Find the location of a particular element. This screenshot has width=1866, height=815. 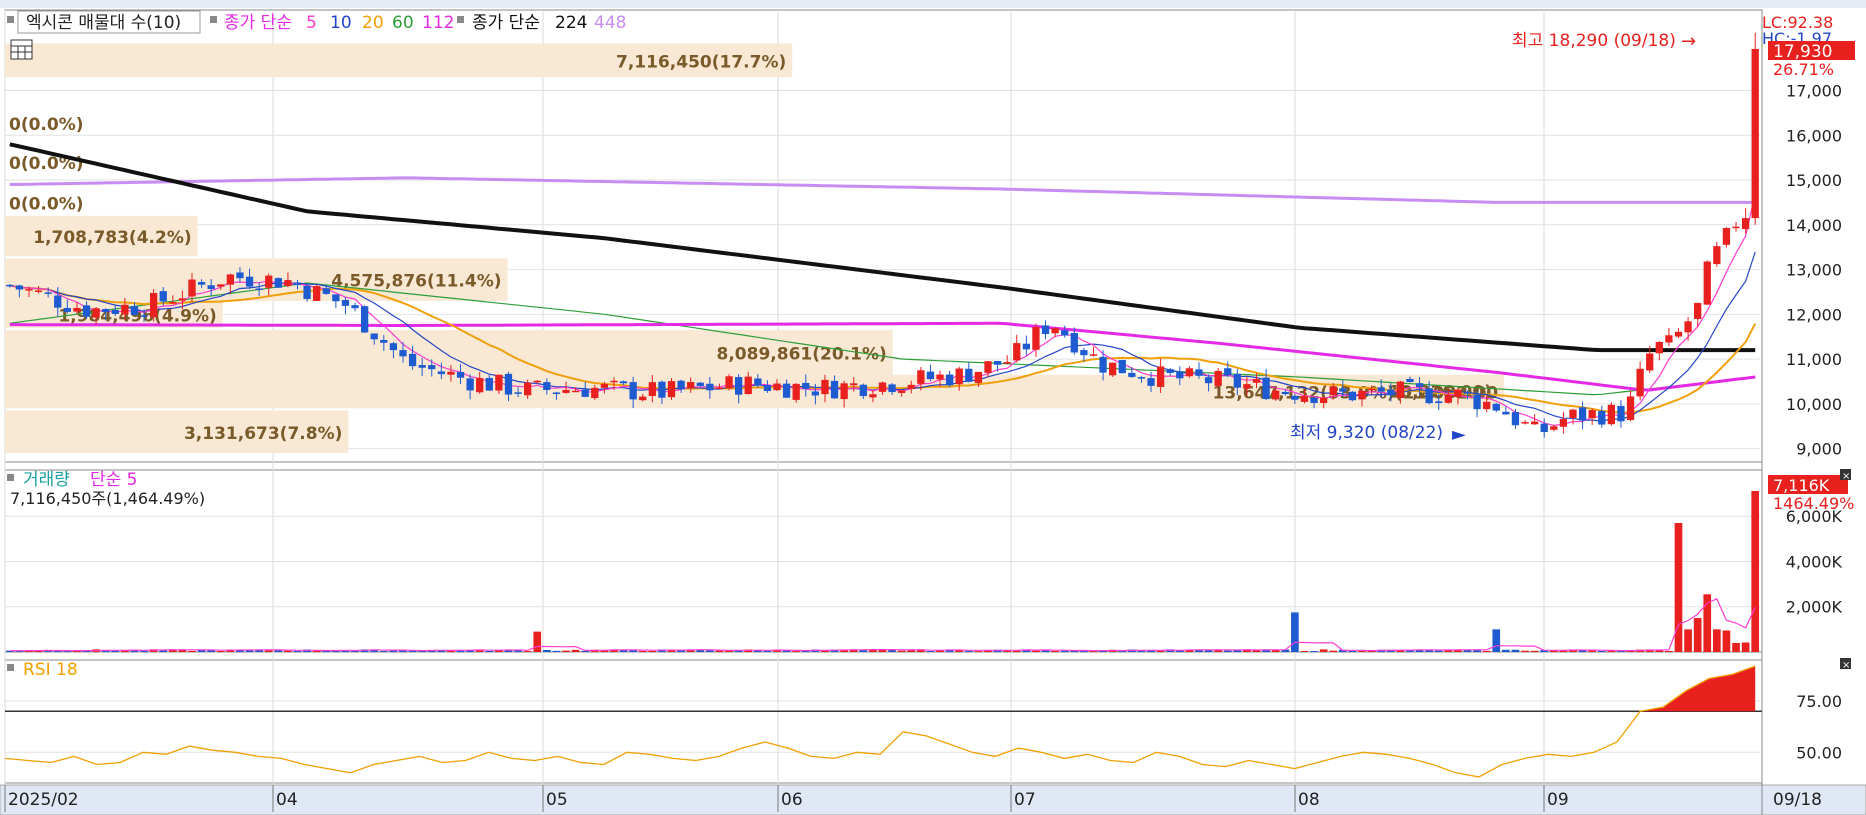

volume-close-icon: × is located at coordinates (1845, 475).